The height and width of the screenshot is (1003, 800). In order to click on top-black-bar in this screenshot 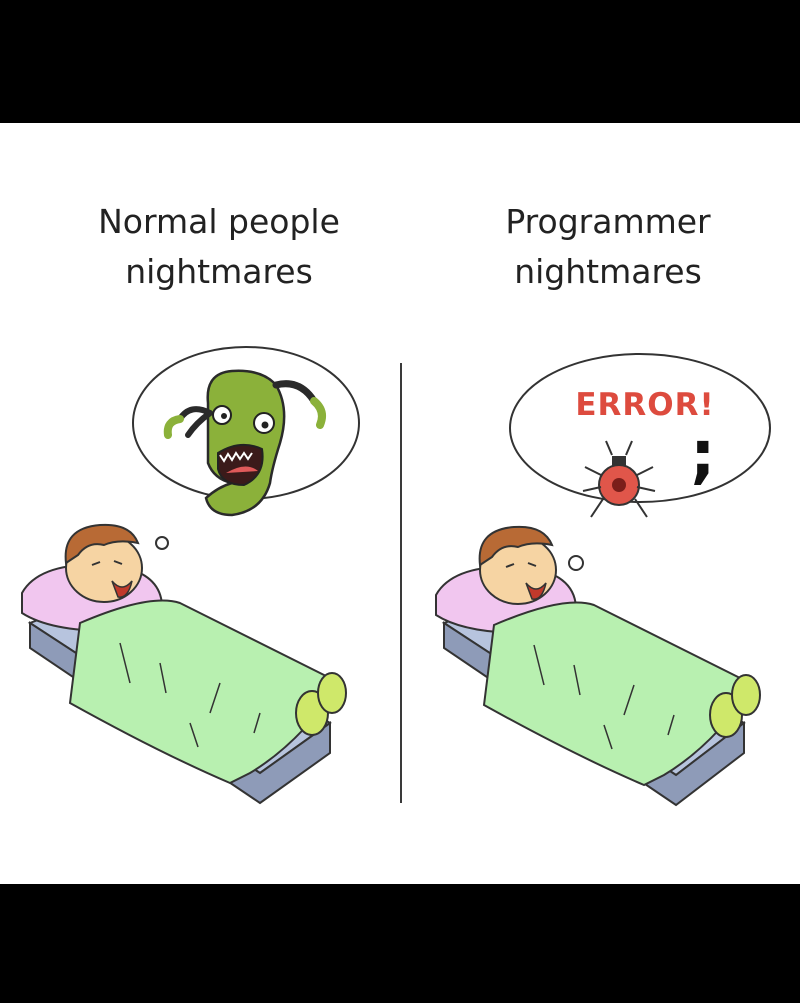, I will do `click(400, 61)`.